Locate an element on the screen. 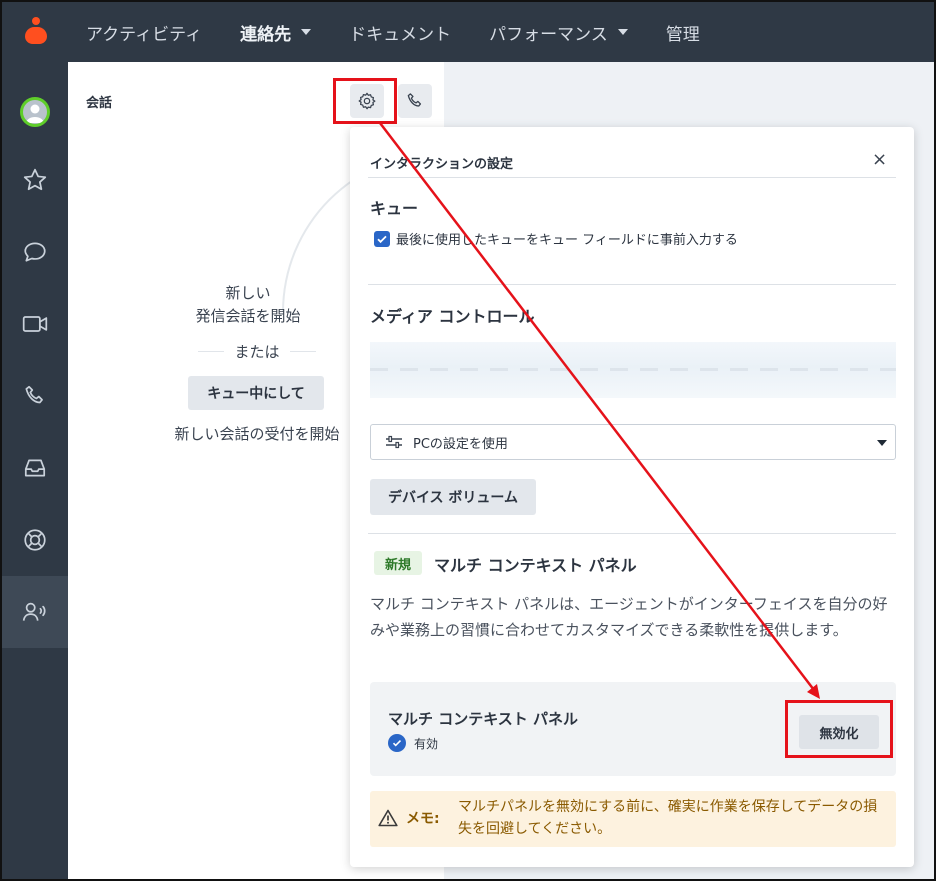 The width and height of the screenshot is (936, 881). chat-icon is located at coordinates (35, 252).